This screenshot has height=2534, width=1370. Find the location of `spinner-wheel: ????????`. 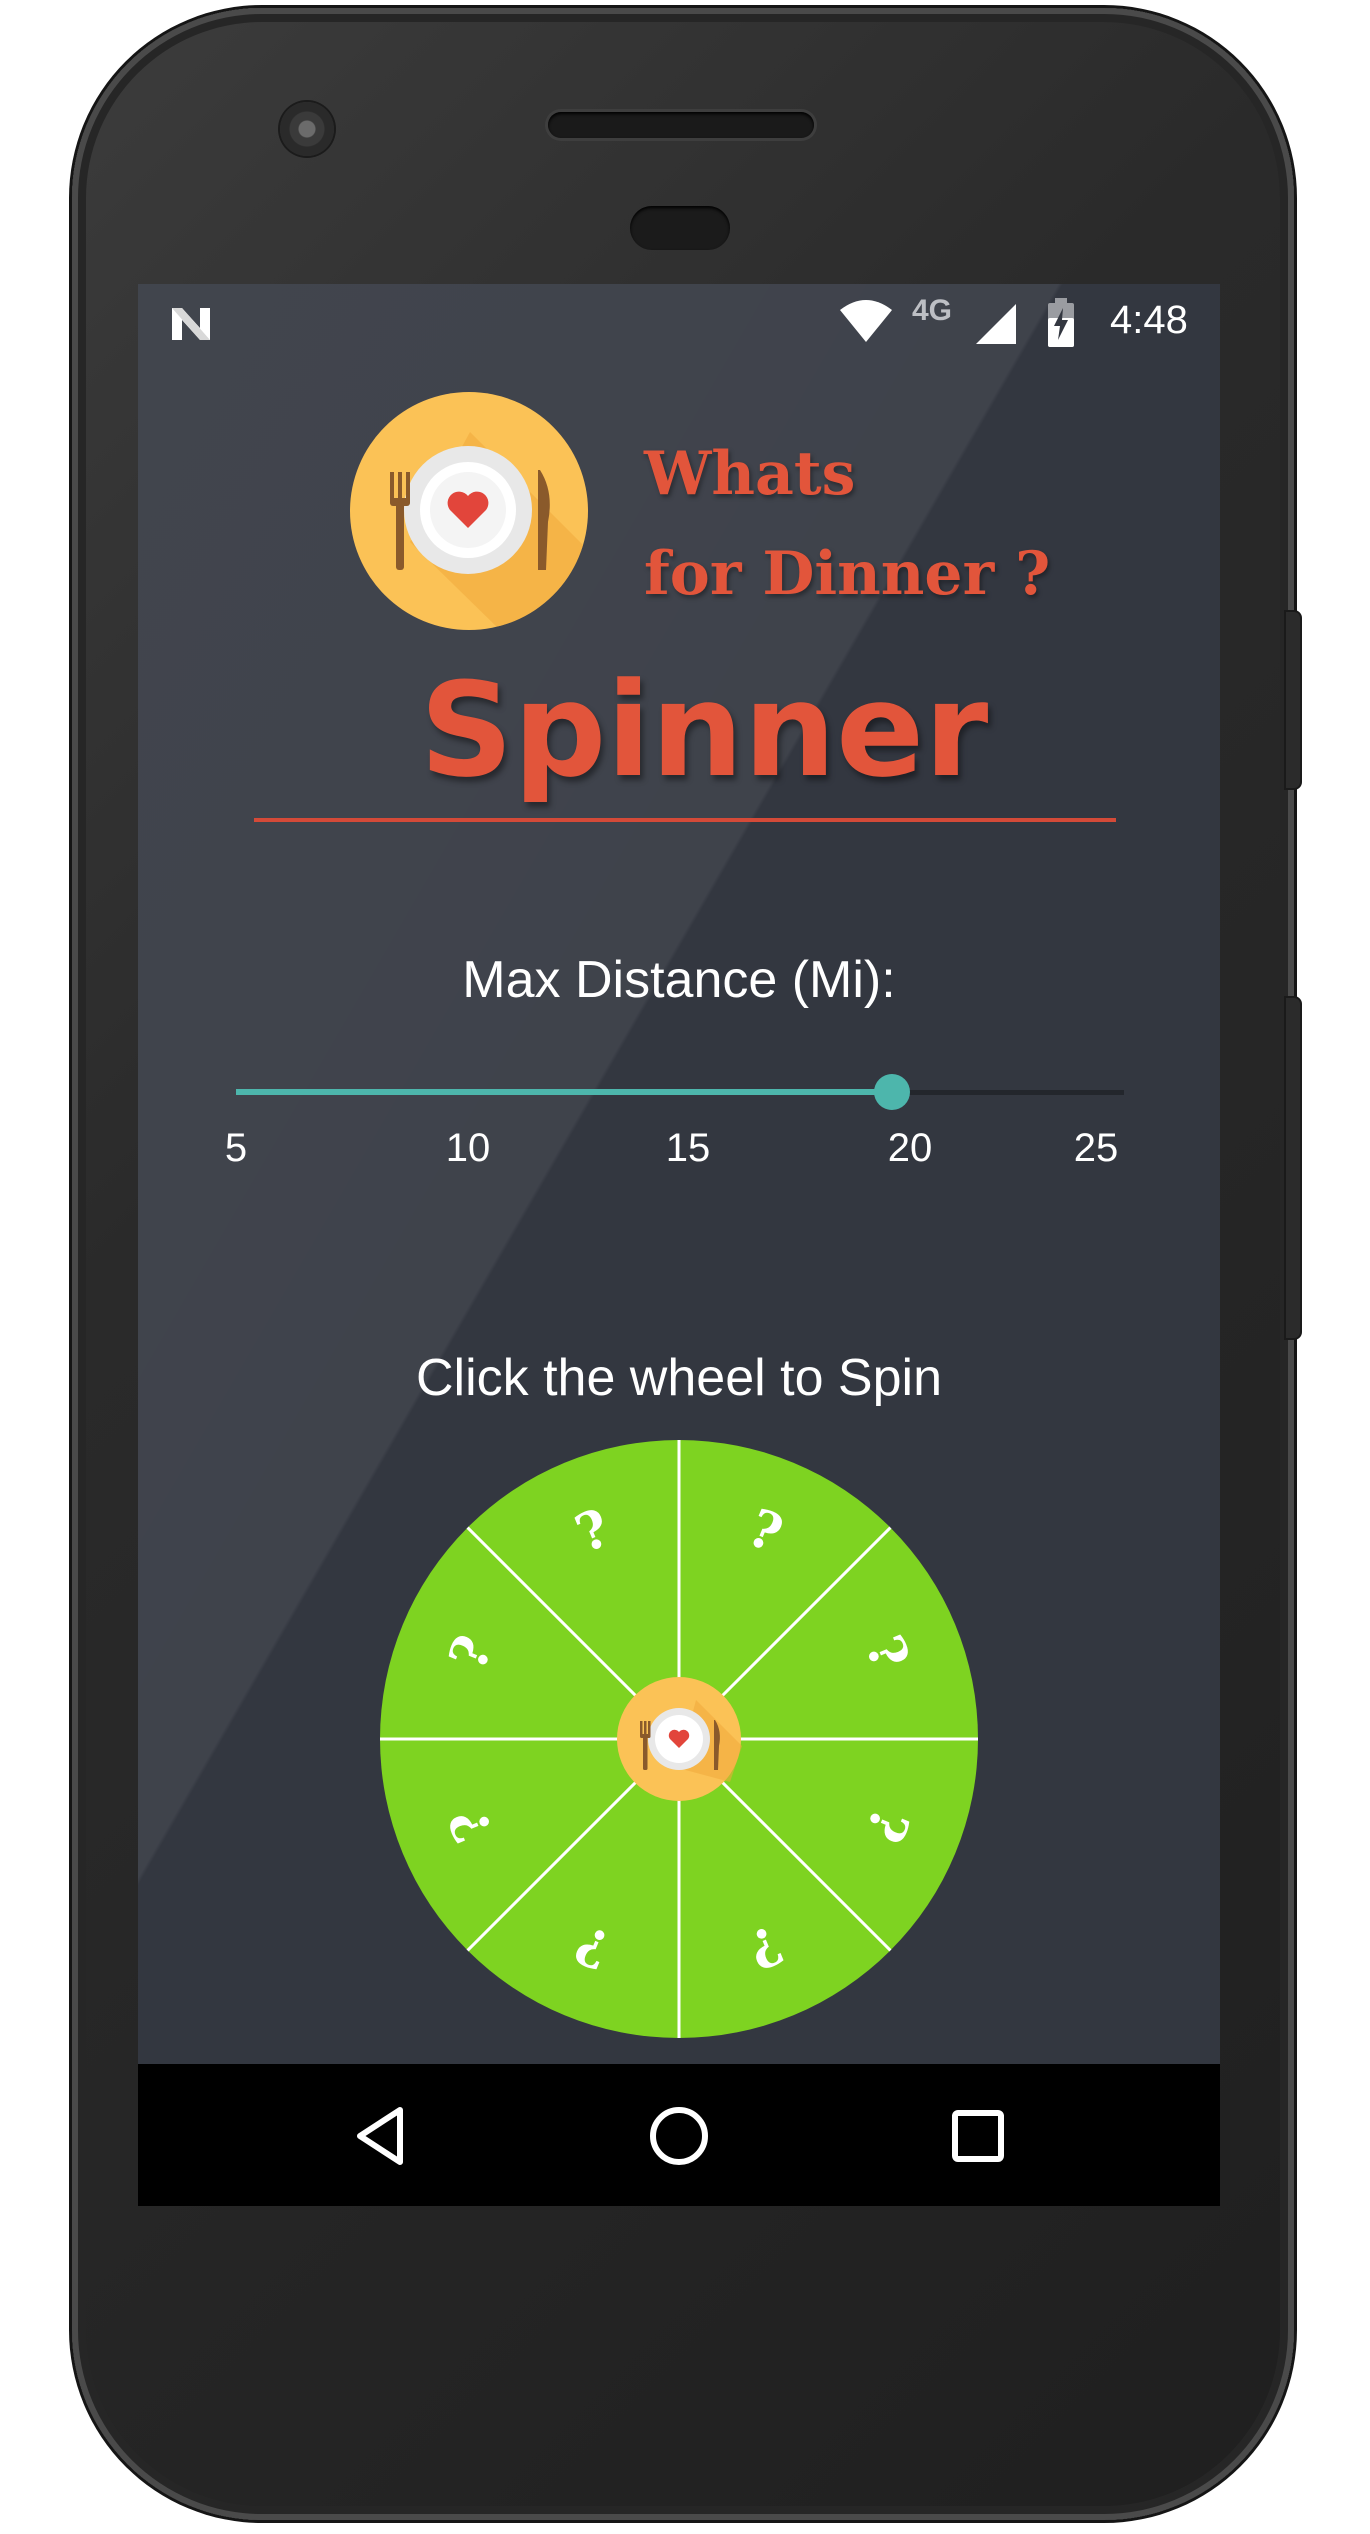

spinner-wheel: ???????? is located at coordinates (679, 1739).